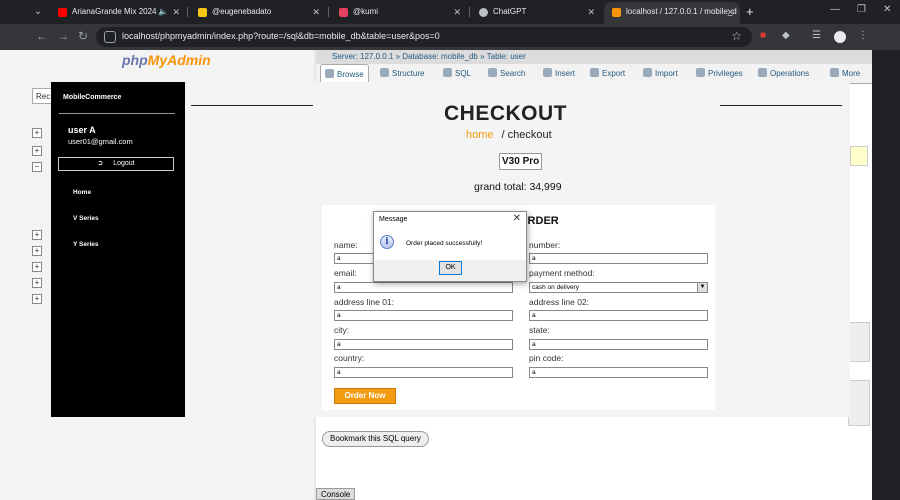 Image resolution: width=900 pixels, height=500 pixels. I want to click on number-input: a, so click(618, 258).